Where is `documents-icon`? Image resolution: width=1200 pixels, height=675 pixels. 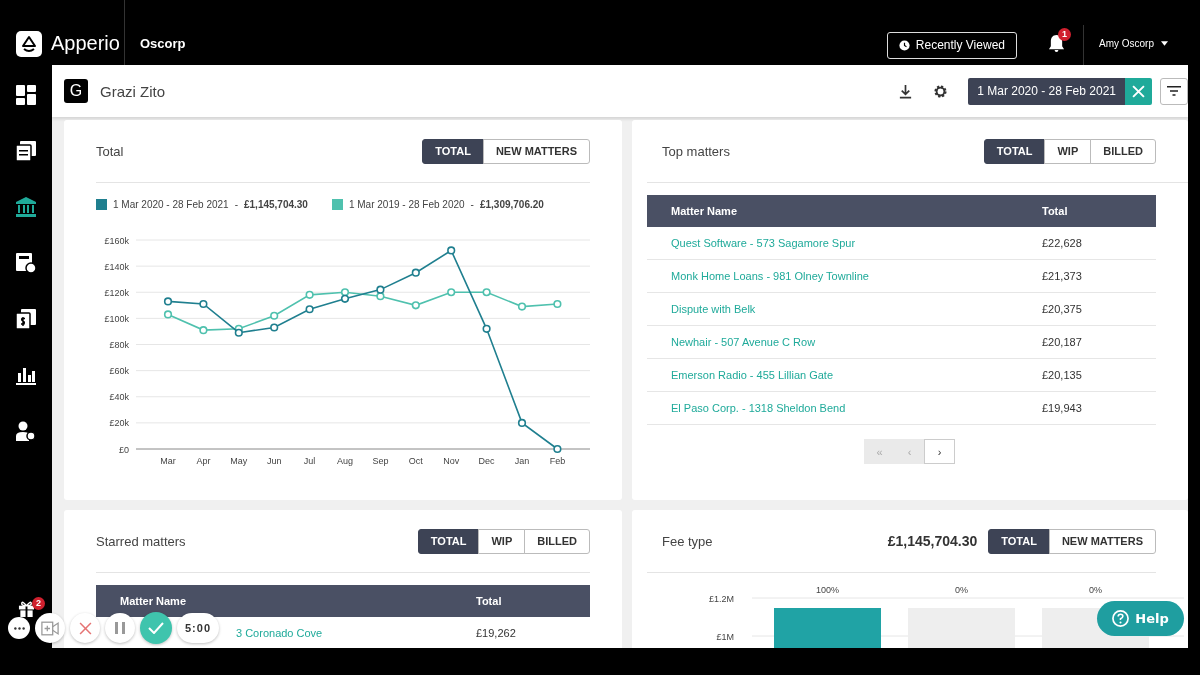 documents-icon is located at coordinates (26, 151).